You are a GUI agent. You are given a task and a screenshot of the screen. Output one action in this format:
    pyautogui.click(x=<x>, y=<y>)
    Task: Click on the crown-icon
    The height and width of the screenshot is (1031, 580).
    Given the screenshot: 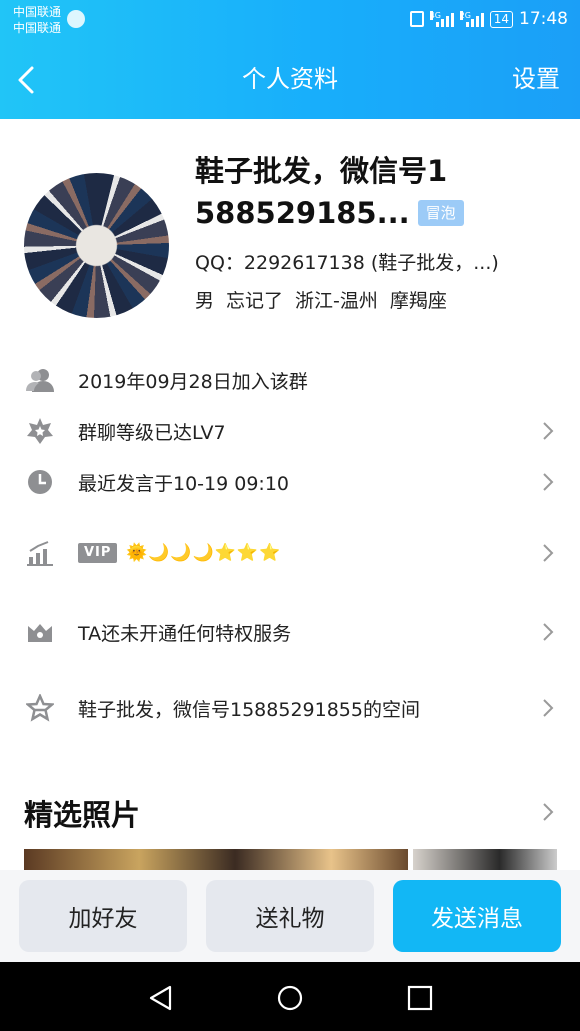 What is the action you would take?
    pyautogui.click(x=40, y=633)
    